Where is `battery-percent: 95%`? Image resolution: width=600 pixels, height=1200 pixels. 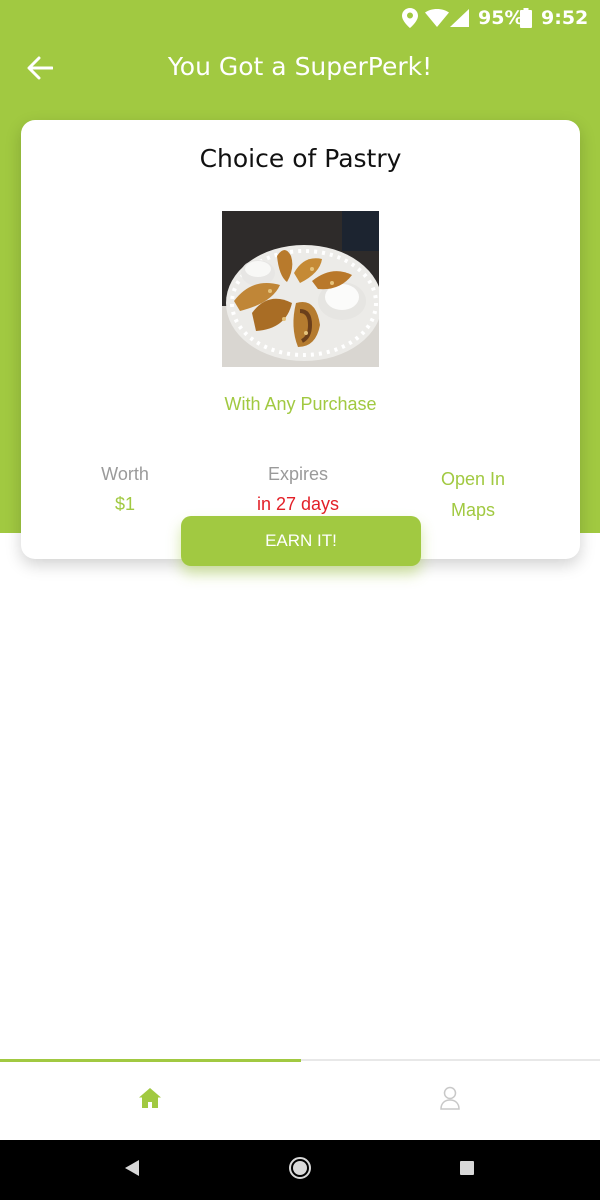
battery-percent: 95% is located at coordinates (501, 18).